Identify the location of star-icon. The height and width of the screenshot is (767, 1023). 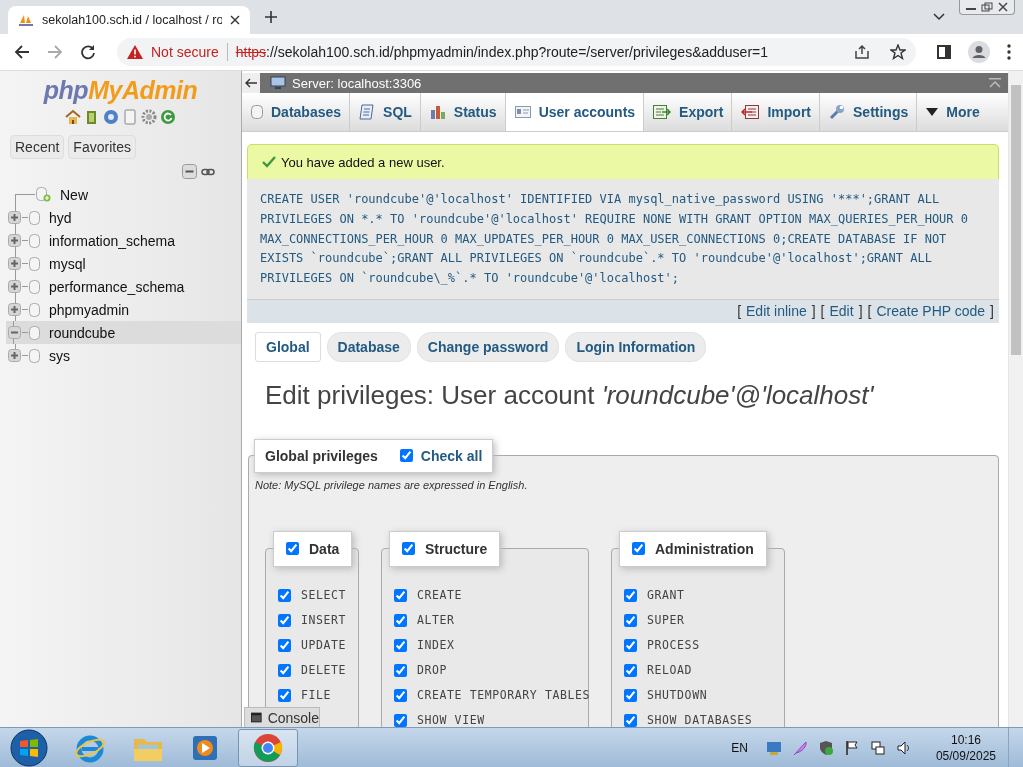
(898, 52).